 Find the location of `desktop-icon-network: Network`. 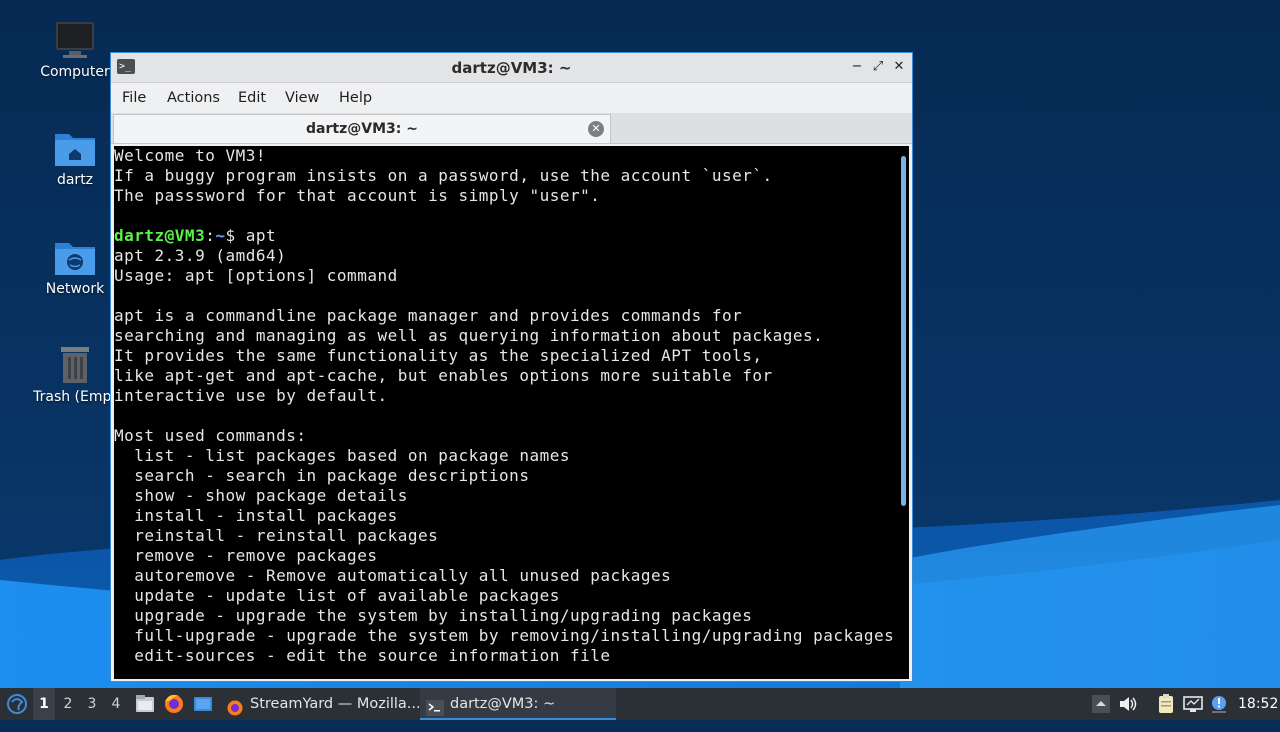

desktop-icon-network: Network is located at coordinates (75, 267).